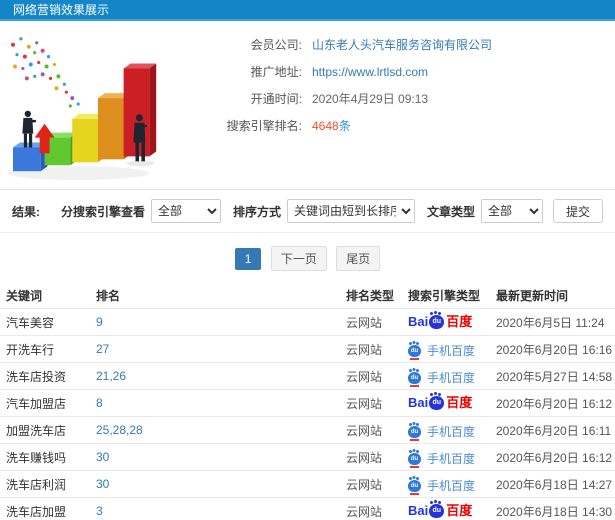 This screenshot has width=615, height=520. What do you see at coordinates (350, 211) in the screenshot?
I see `sort-filter-select: 关键词由短到长排序` at bounding box center [350, 211].